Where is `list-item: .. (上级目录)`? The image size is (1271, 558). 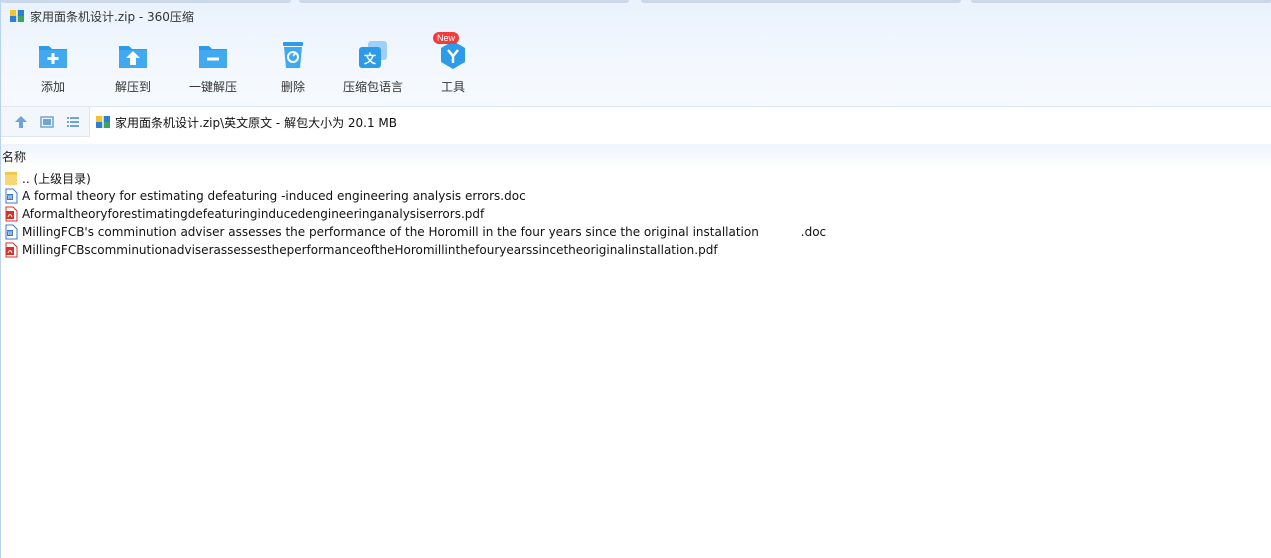 list-item: .. (上级目录) is located at coordinates (413, 178).